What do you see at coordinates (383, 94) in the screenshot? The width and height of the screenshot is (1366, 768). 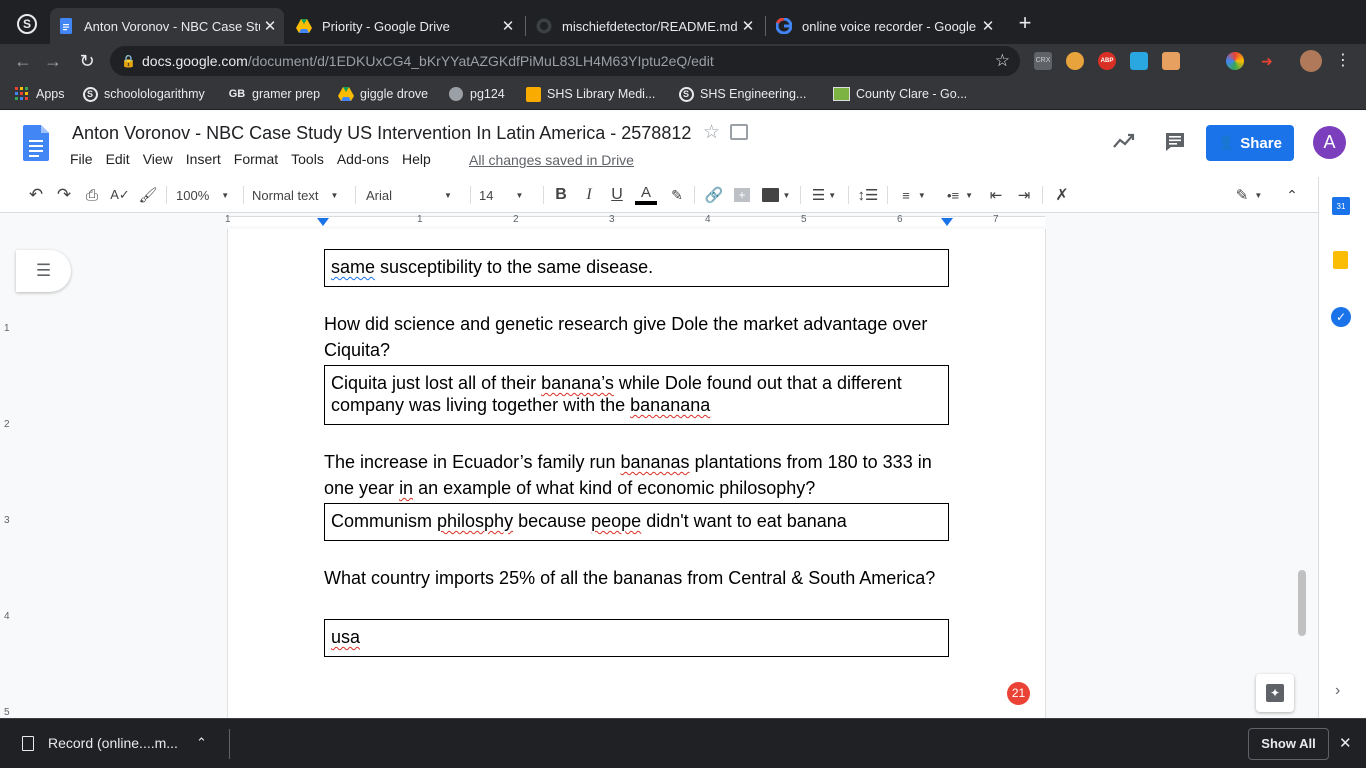 I see `bookmark-giggle-drove: giggle drove` at bounding box center [383, 94].